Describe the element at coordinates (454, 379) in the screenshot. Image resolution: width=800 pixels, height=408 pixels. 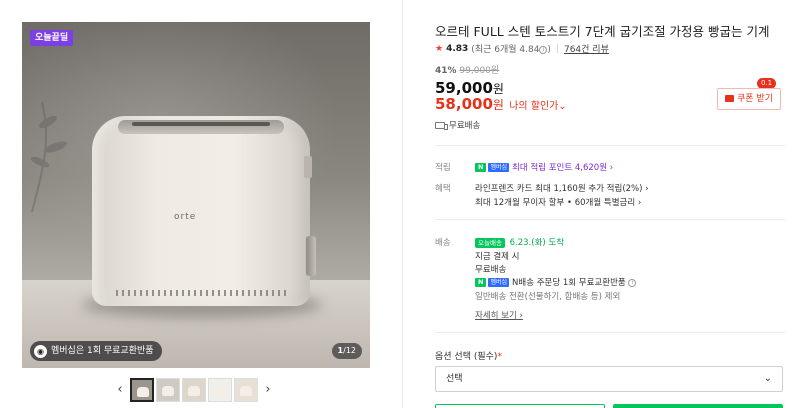
I see `option-select-value: 선택` at that location.